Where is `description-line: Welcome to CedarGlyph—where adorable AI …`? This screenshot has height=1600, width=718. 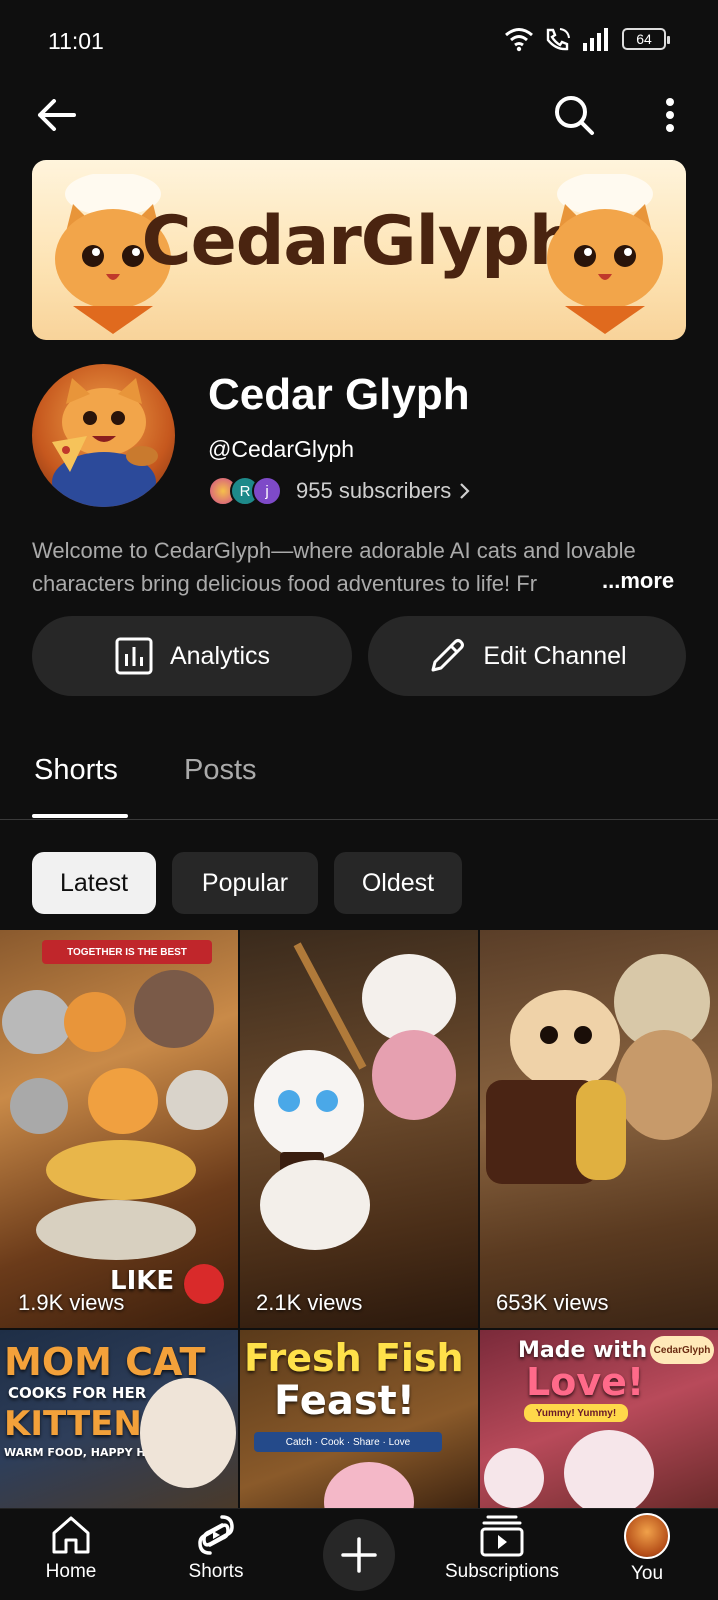
description-line: Welcome to CedarGlyph—where adorable AI … is located at coordinates (334, 550).